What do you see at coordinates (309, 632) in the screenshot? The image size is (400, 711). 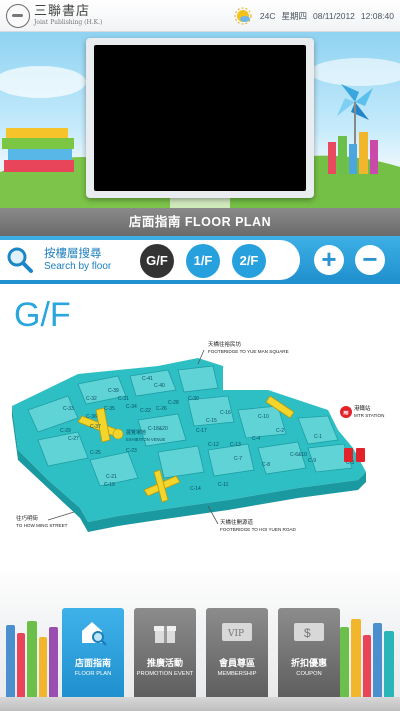 I see `coupon-icon: $` at bounding box center [309, 632].